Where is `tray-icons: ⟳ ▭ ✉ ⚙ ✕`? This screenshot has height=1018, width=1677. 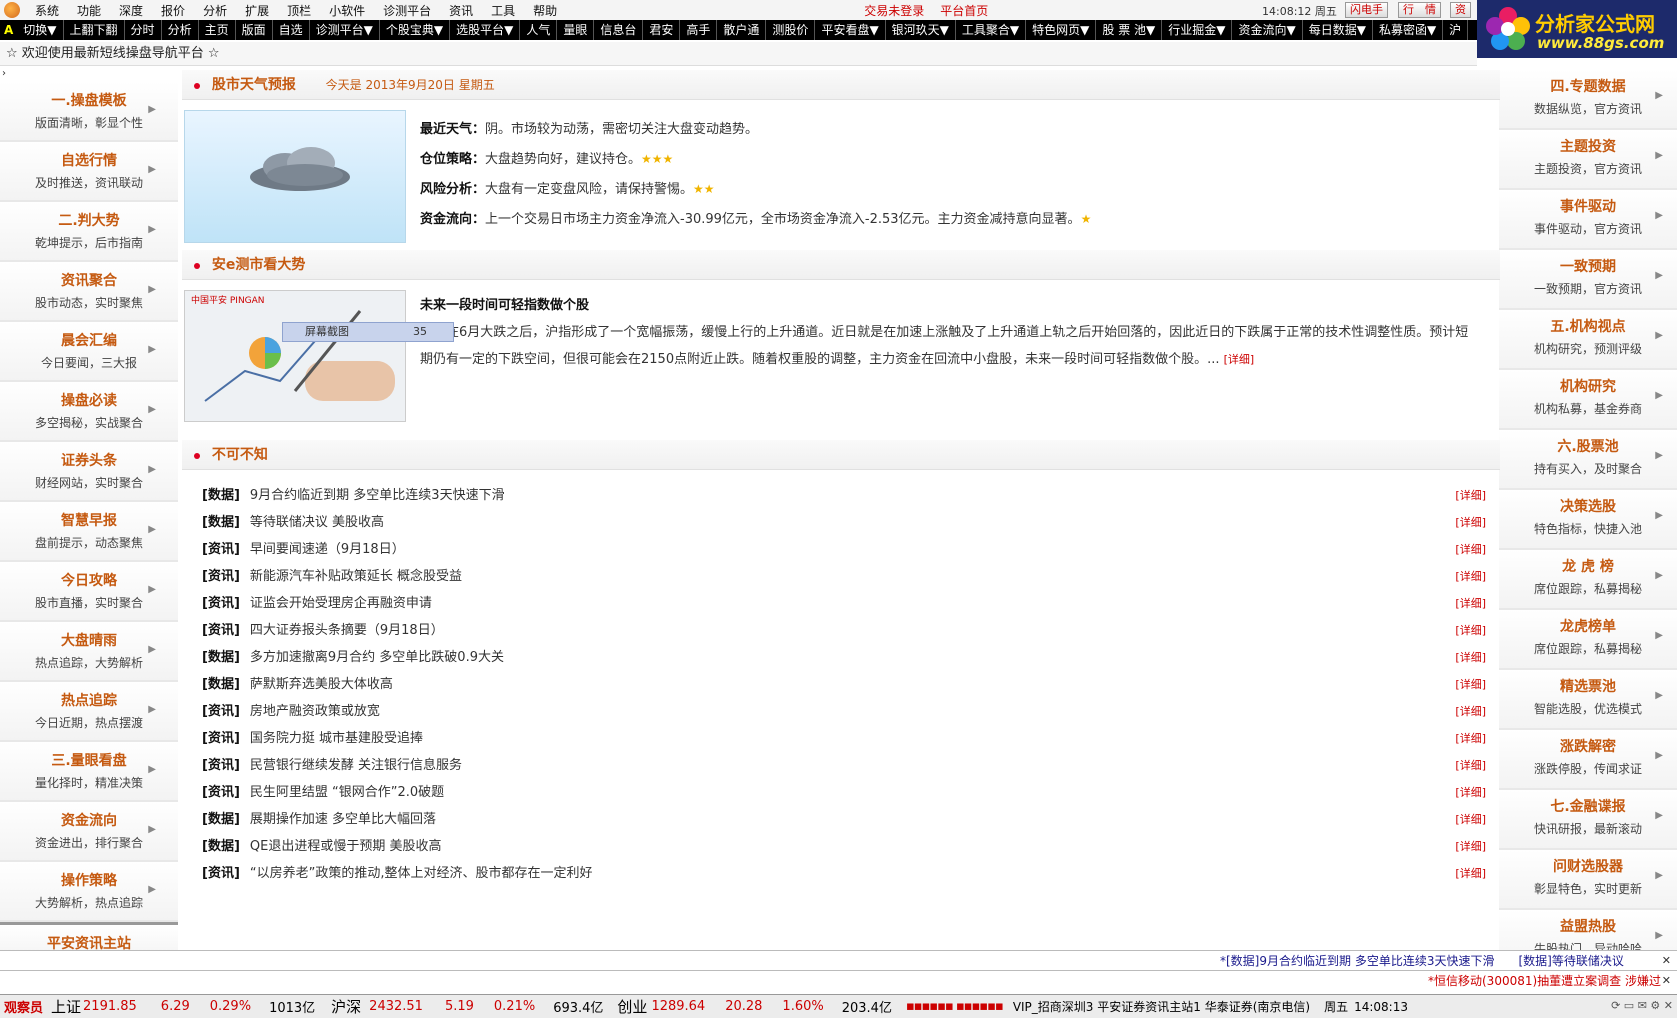
tray-icons: ⟳ ▭ ✉ ⚙ ✕ is located at coordinates (1642, 1005).